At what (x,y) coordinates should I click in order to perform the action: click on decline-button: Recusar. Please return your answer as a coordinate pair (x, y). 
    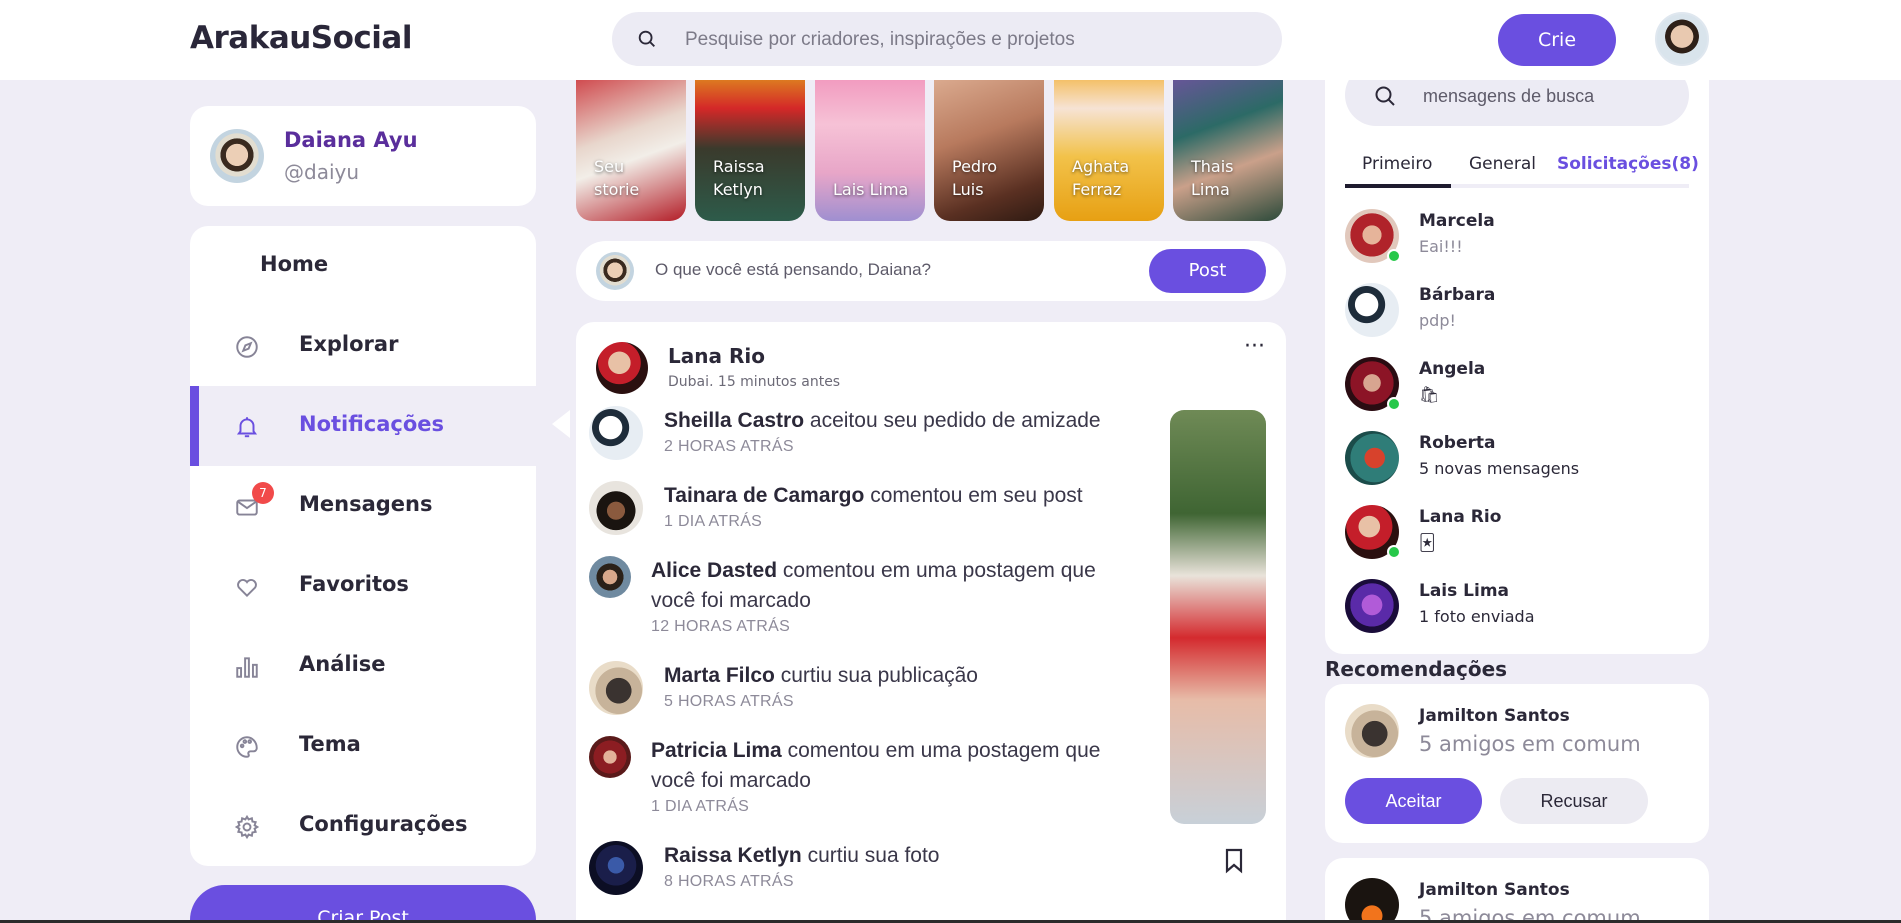
    Looking at the image, I should click on (1574, 801).